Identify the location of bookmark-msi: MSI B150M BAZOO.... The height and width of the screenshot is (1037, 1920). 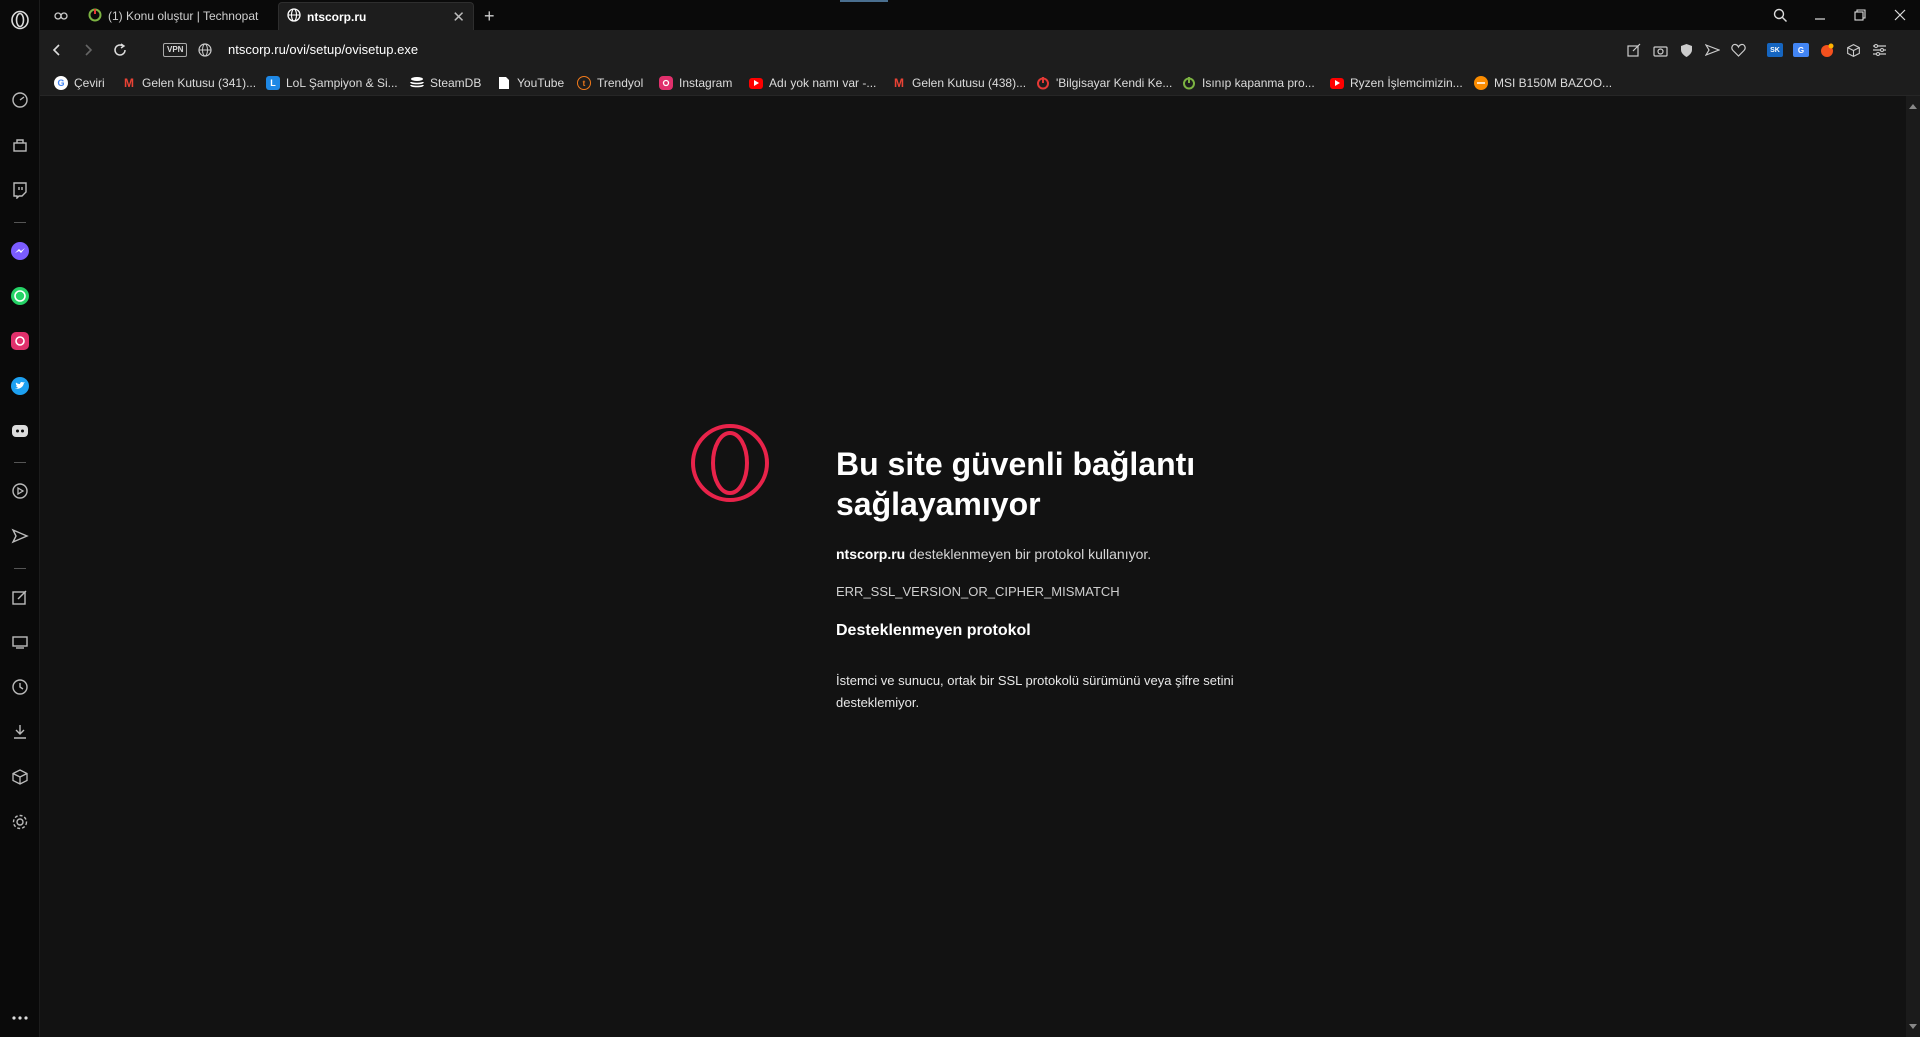
(1543, 83).